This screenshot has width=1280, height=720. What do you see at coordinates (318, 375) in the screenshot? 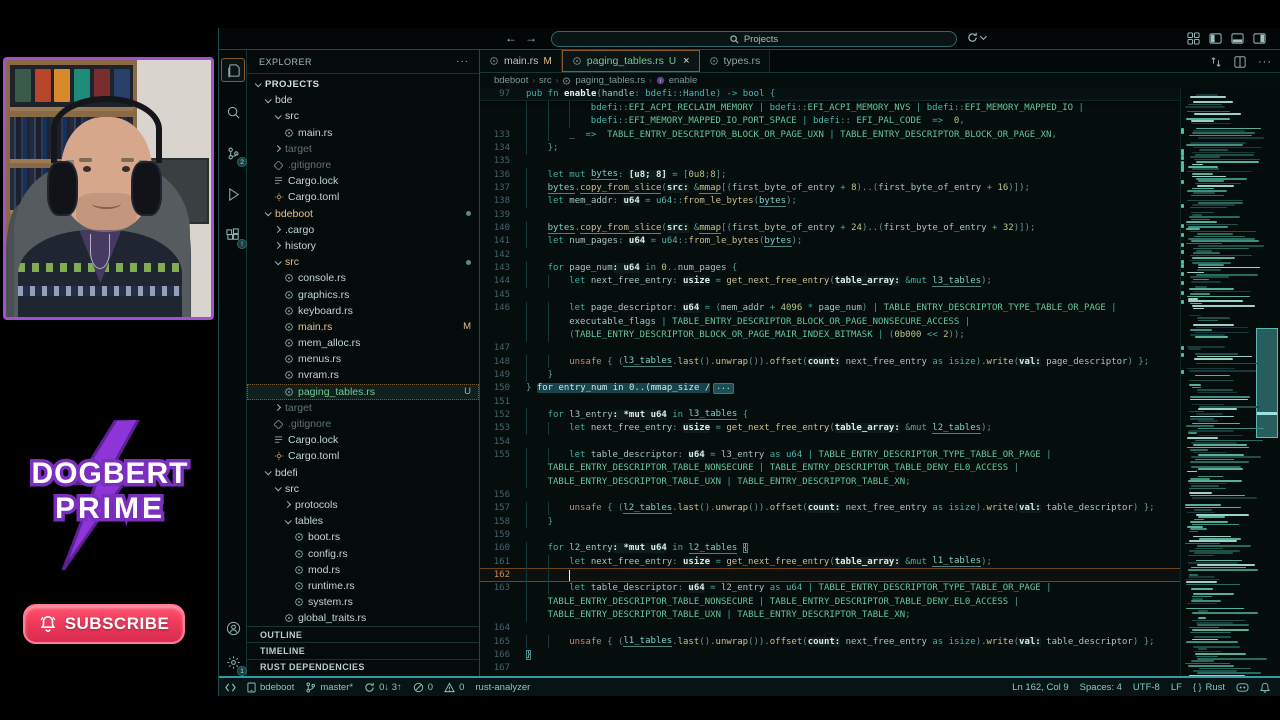
I see `tree-item-label: nvram.rs` at bounding box center [318, 375].